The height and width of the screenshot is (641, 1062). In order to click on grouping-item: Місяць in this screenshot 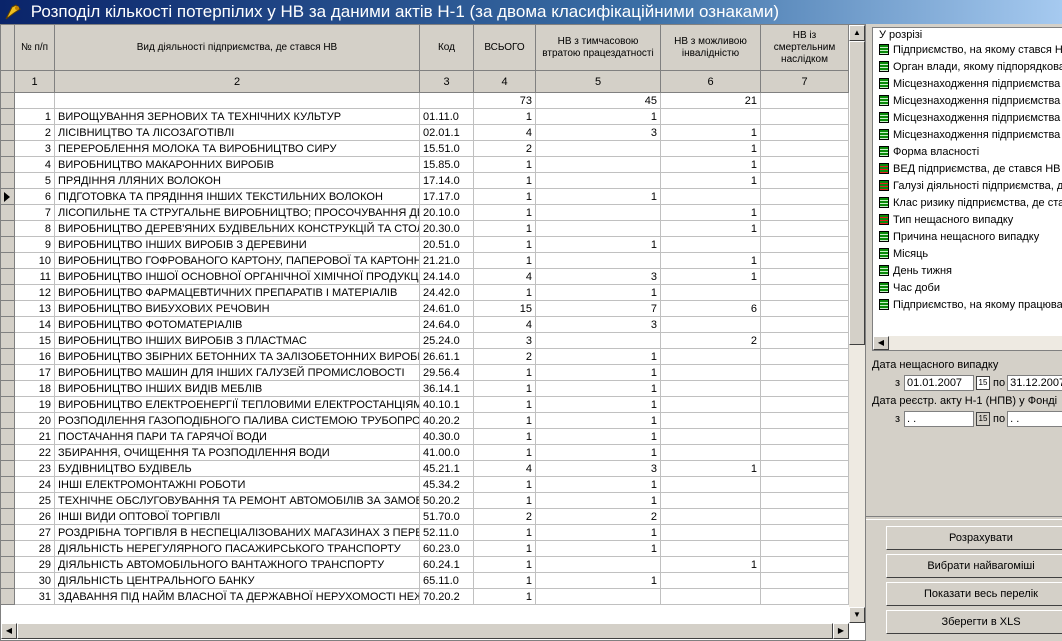, I will do `click(967, 254)`.